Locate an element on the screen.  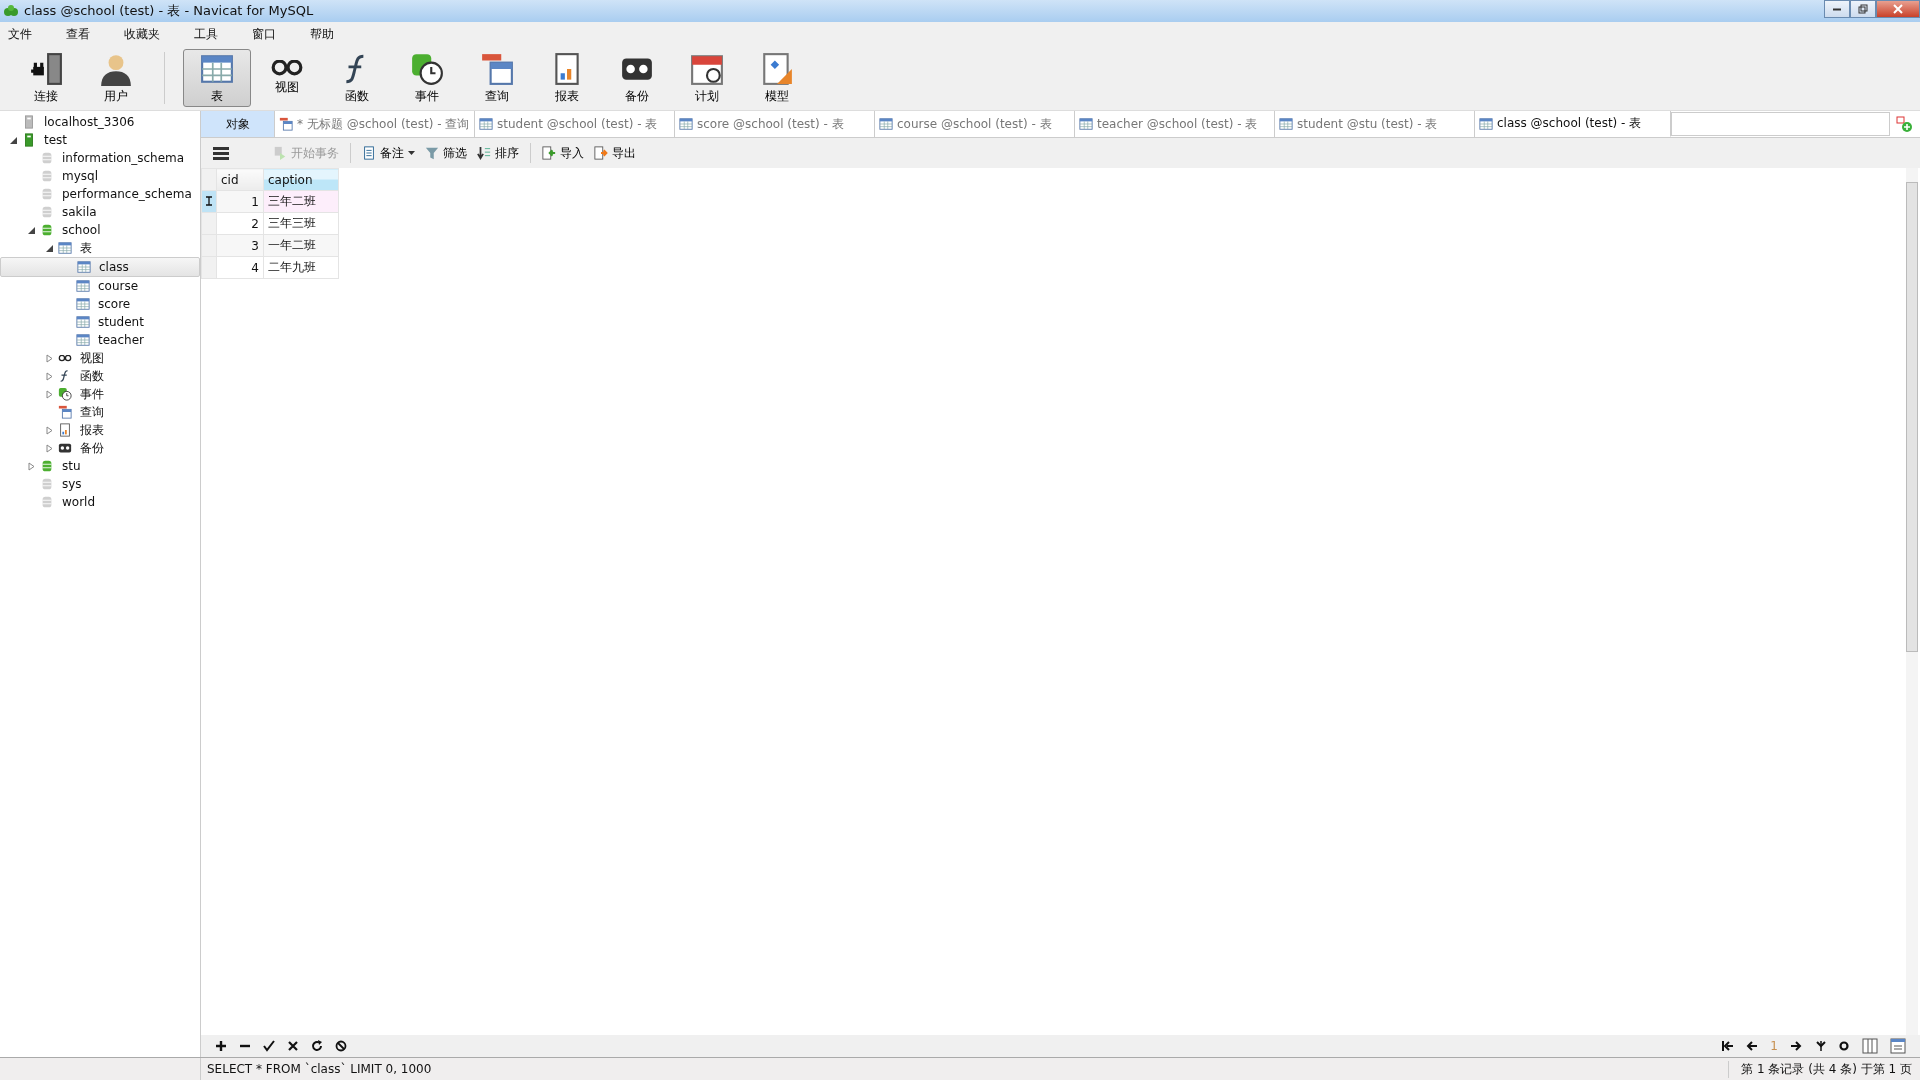
toolbar-button: 事件 is located at coordinates (427, 78).